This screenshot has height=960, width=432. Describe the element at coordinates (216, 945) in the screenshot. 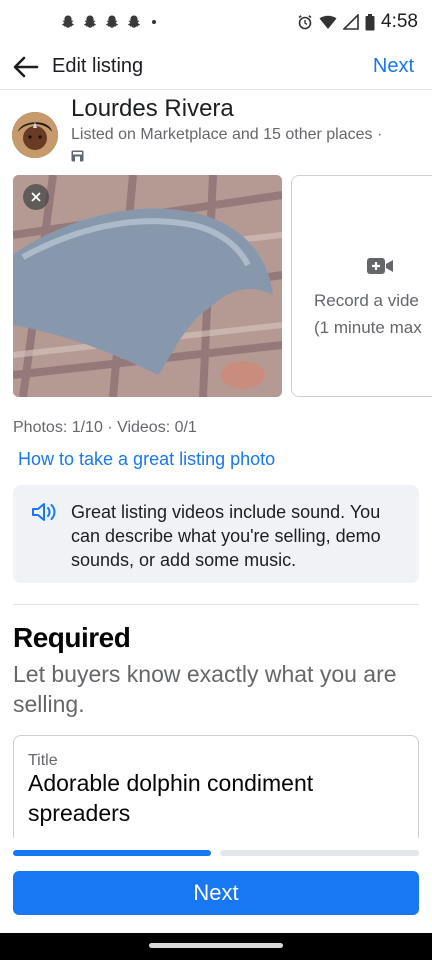

I see `home-gesture-bar` at that location.